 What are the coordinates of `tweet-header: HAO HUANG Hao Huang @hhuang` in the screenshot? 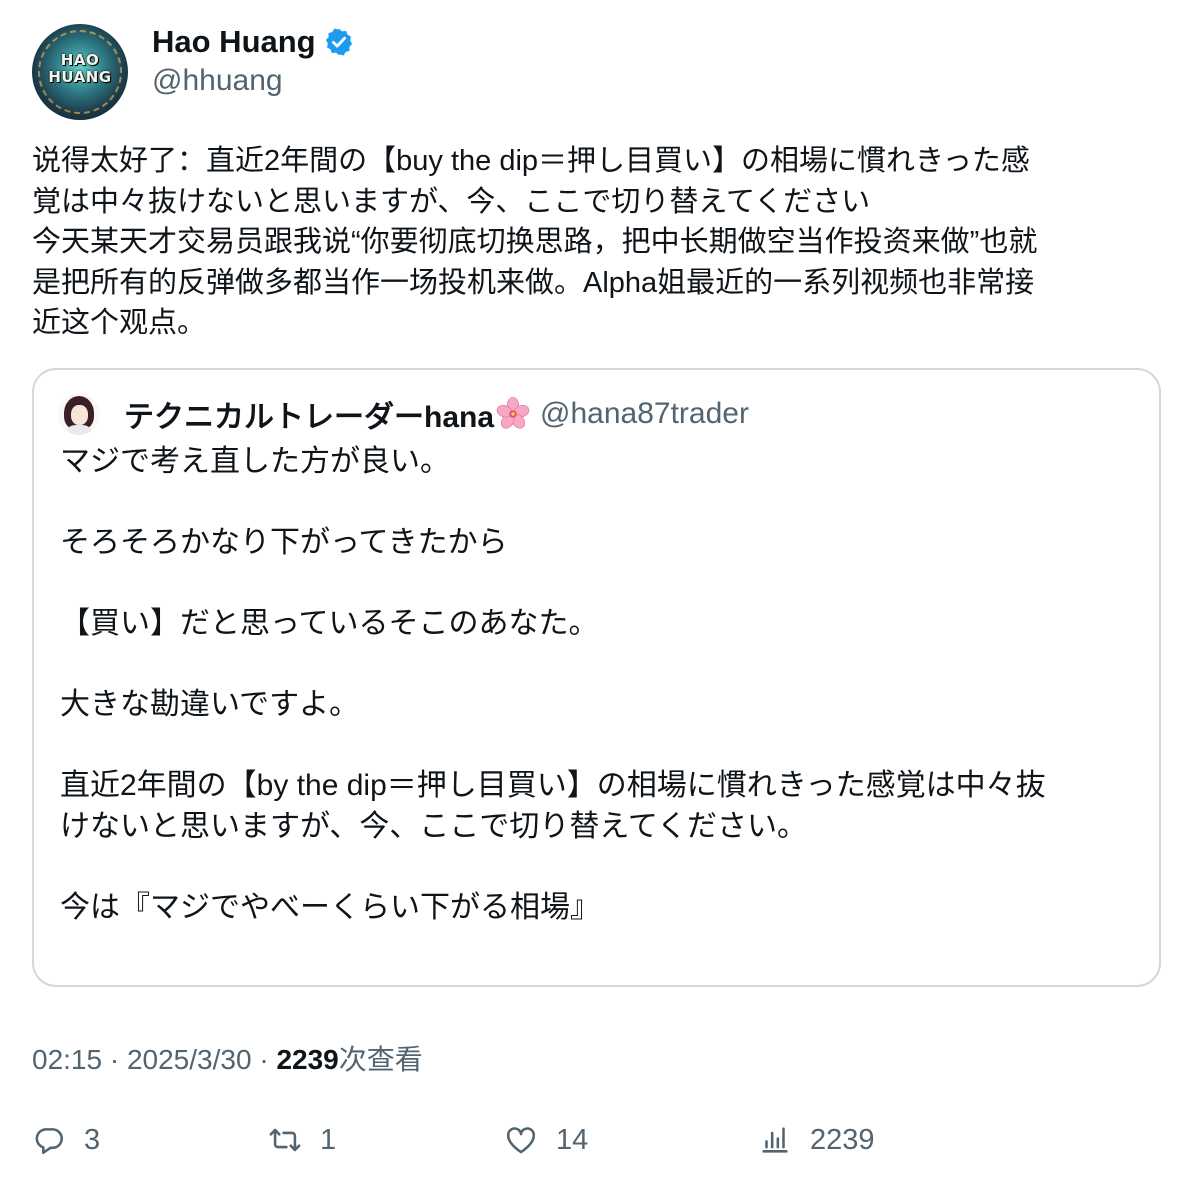 It's located at (193, 72).